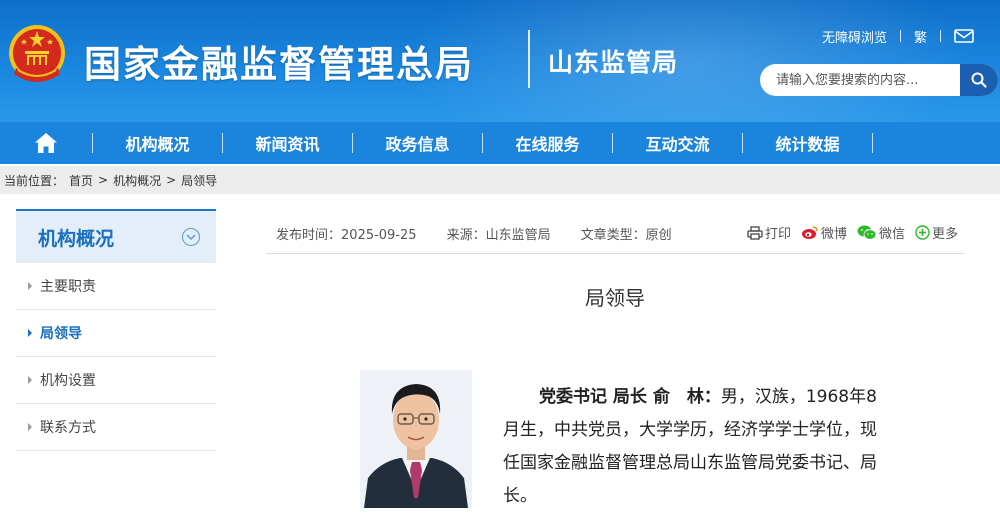  I want to click on print-label: 打印, so click(777, 234).